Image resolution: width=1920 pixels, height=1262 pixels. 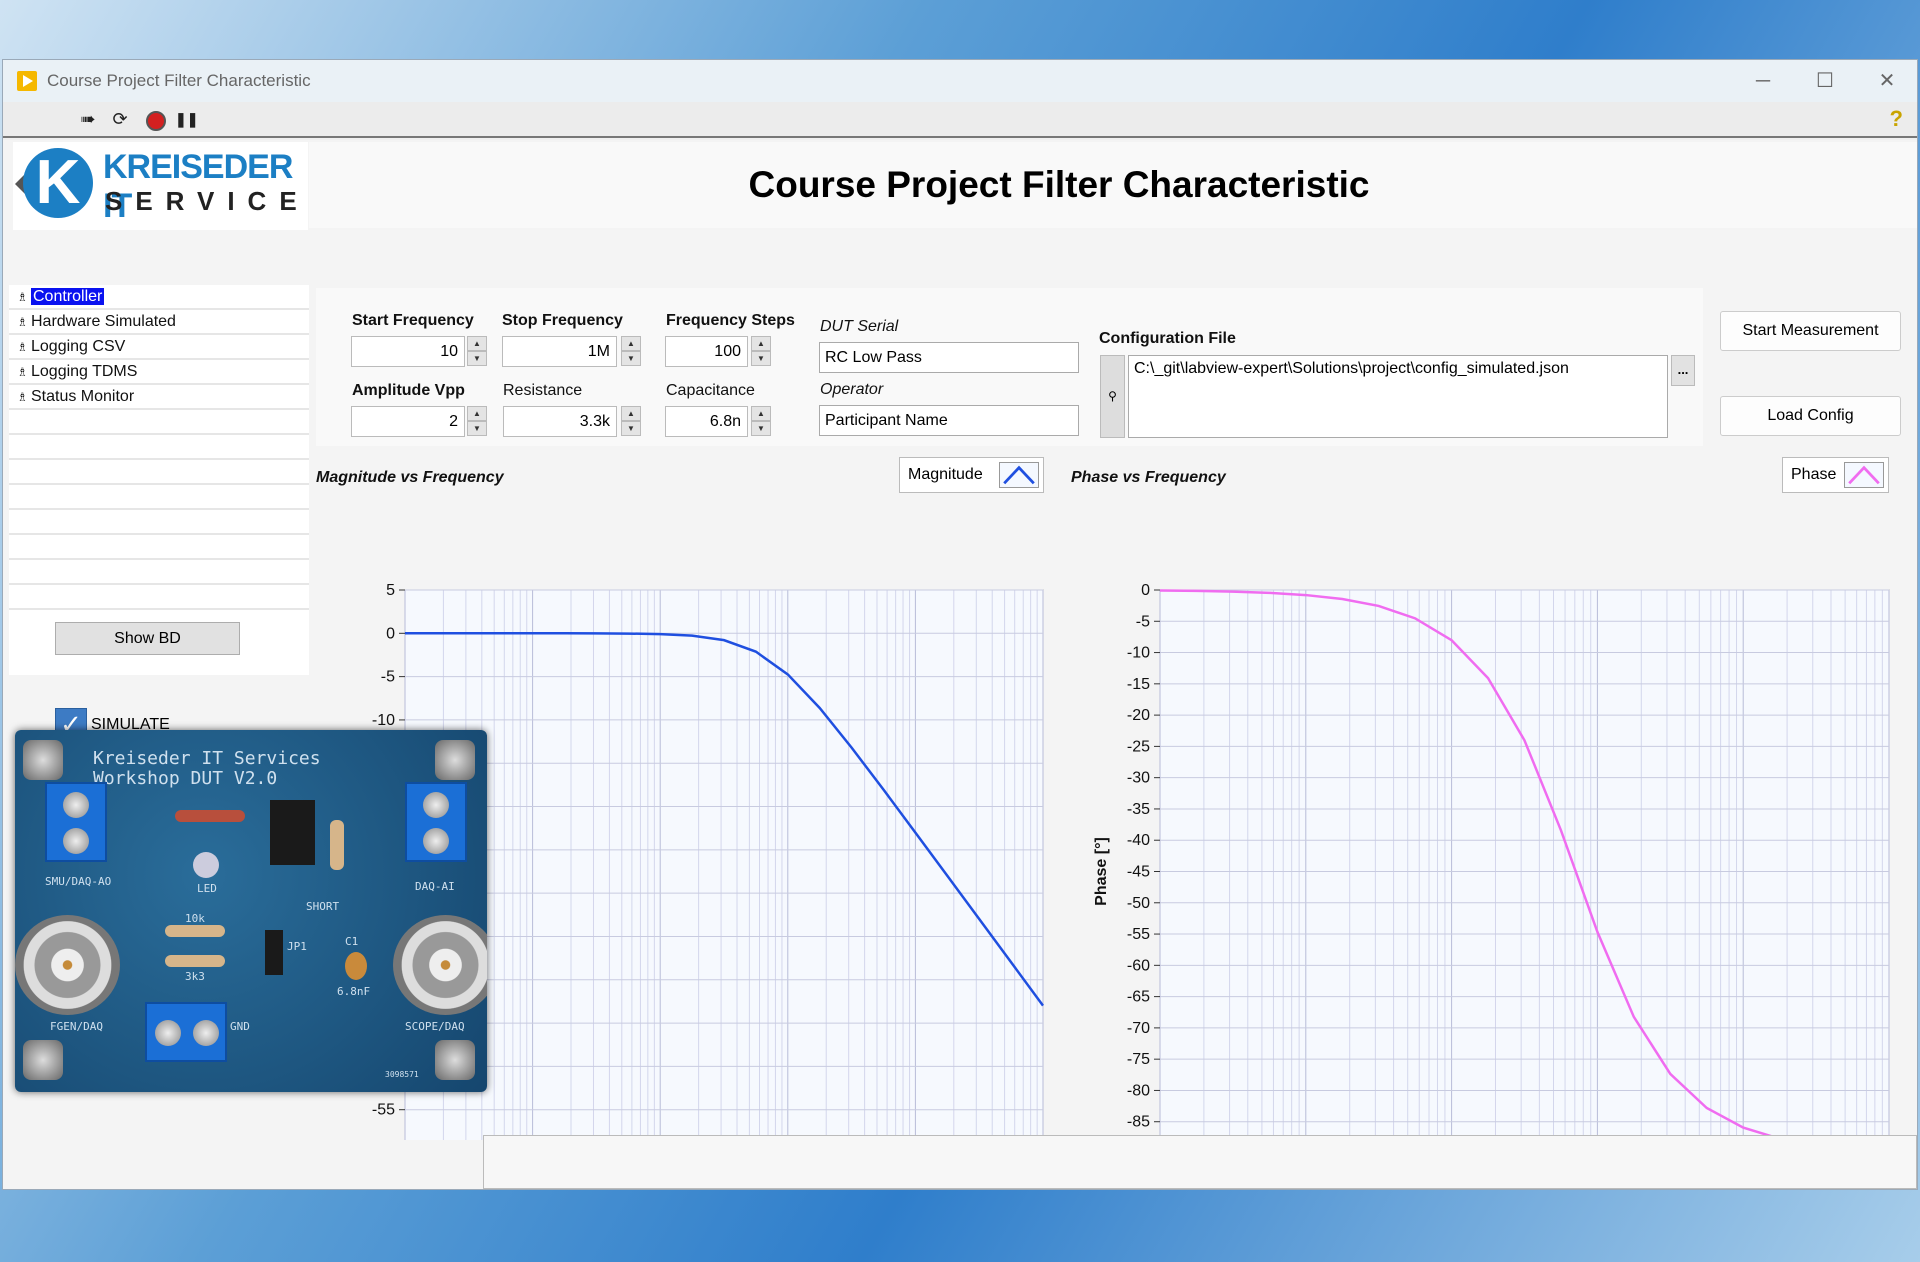 I want to click on y-tick-label: -80, so click(x=1138, y=1090).